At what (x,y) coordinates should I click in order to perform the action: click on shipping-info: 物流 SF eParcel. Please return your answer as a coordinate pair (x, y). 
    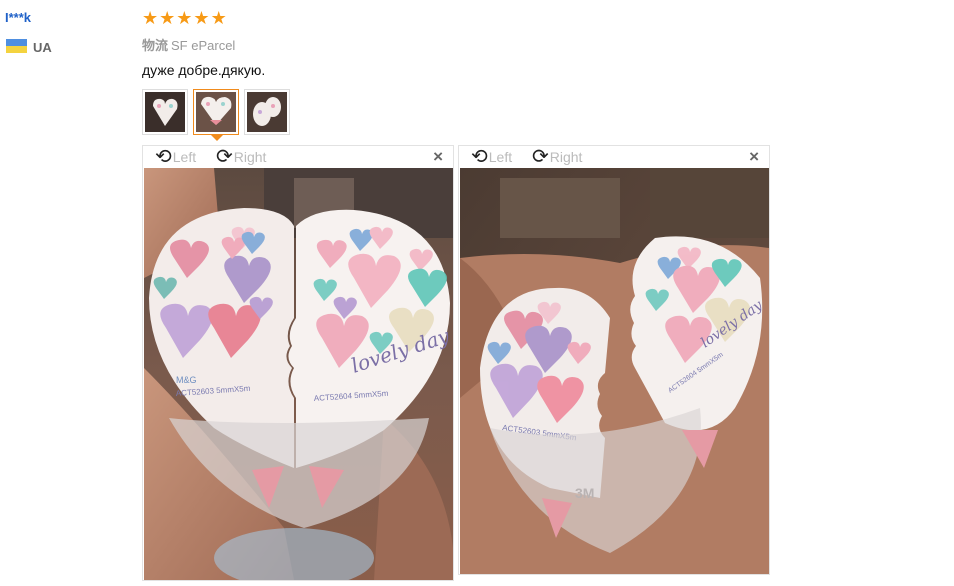
    Looking at the image, I should click on (188, 44).